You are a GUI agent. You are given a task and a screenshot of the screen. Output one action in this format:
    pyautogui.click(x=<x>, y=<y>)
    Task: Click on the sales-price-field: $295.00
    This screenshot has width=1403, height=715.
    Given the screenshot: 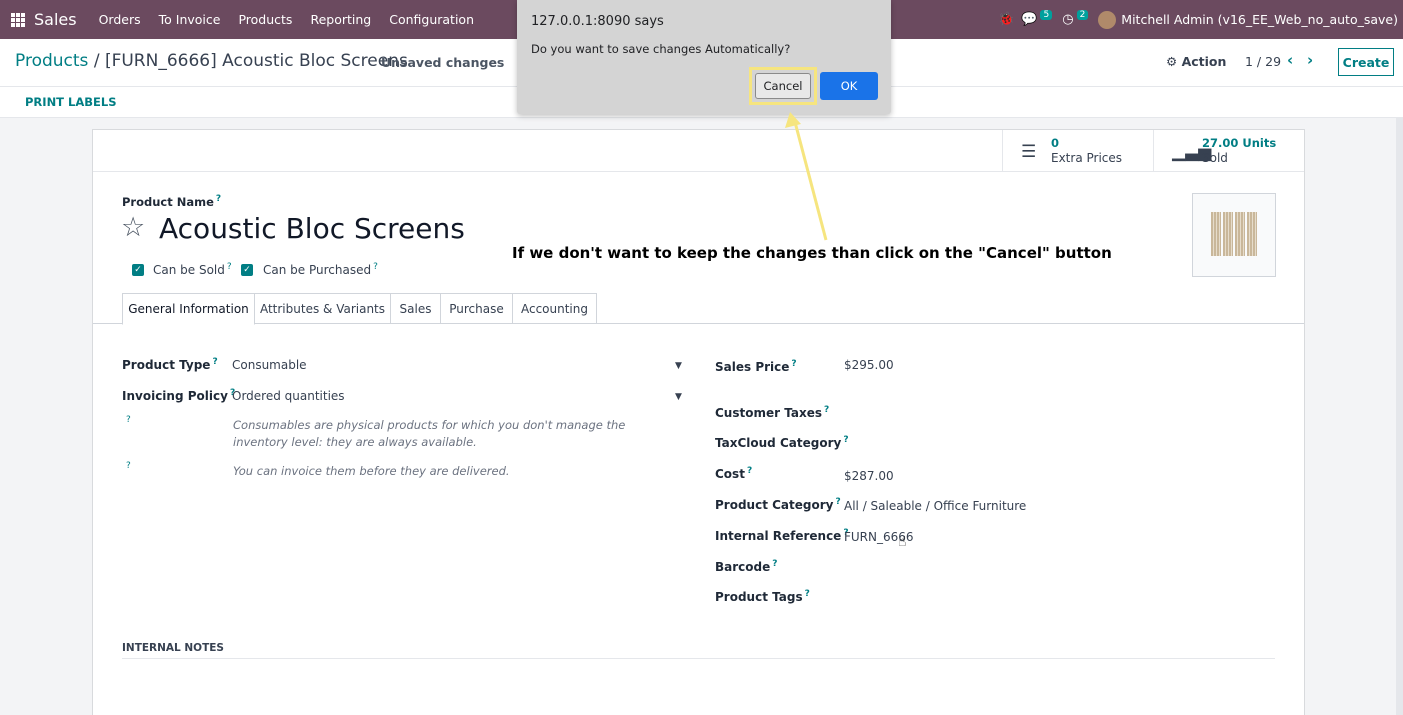 What is the action you would take?
    pyautogui.click(x=869, y=365)
    